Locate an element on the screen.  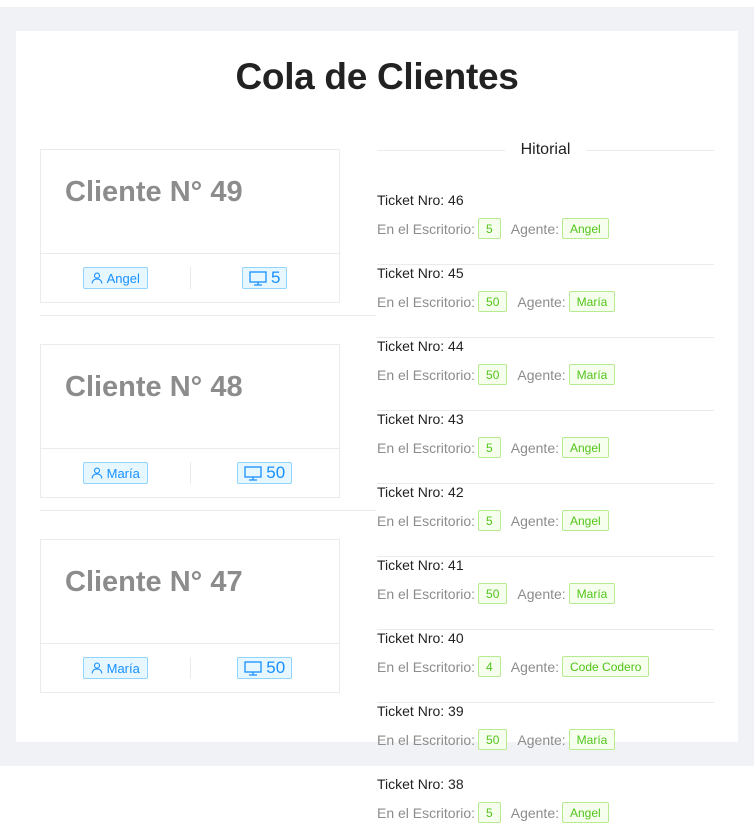
ticket-number: Ticket Nro: 46 is located at coordinates (420, 200).